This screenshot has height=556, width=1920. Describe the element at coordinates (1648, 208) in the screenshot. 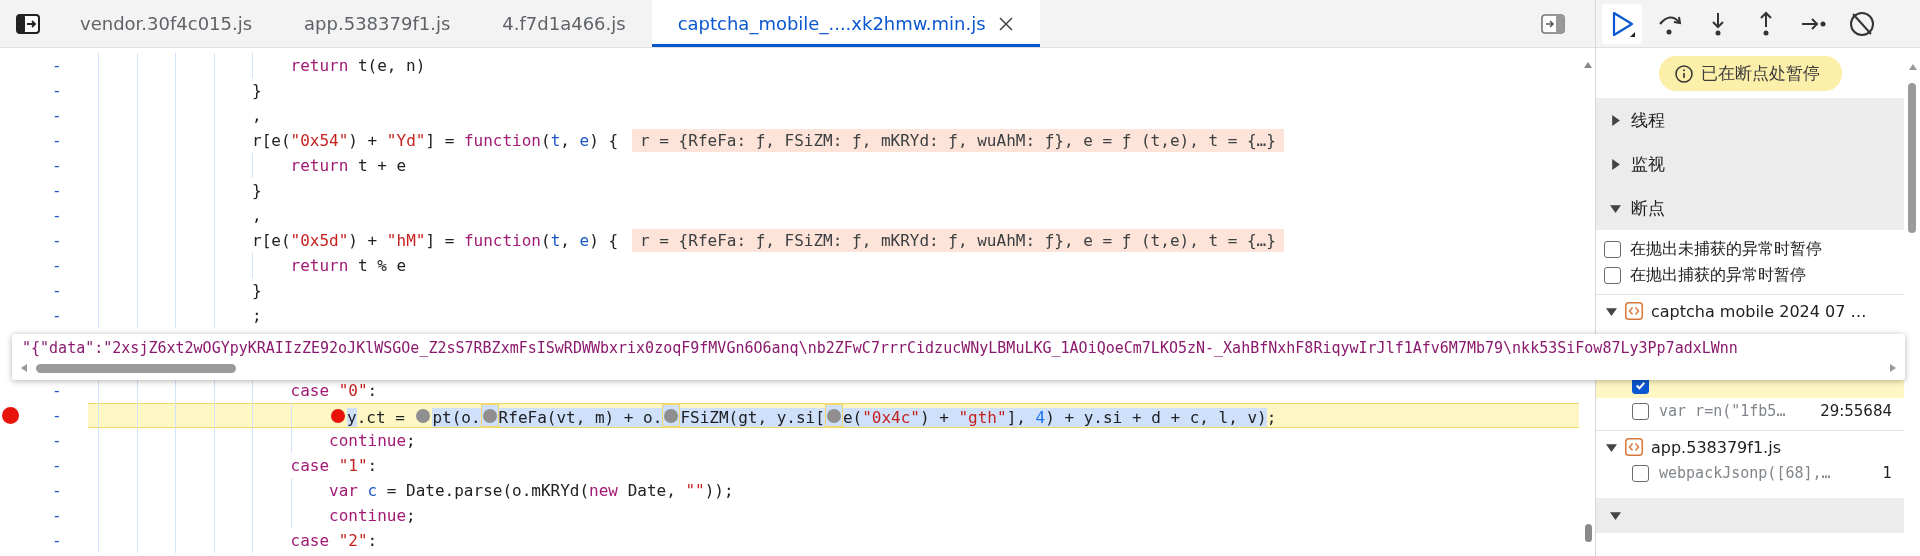

I see `section-title: 断点` at that location.